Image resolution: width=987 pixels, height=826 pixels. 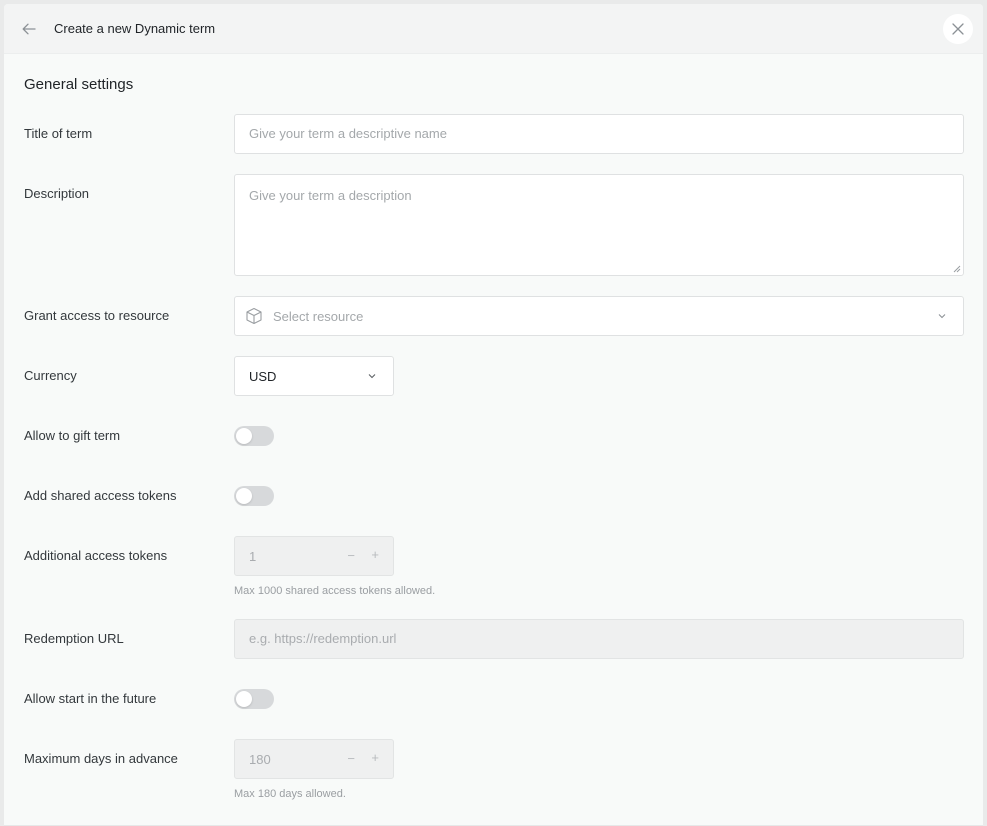 I want to click on max-days-value: 180, so click(x=260, y=759).